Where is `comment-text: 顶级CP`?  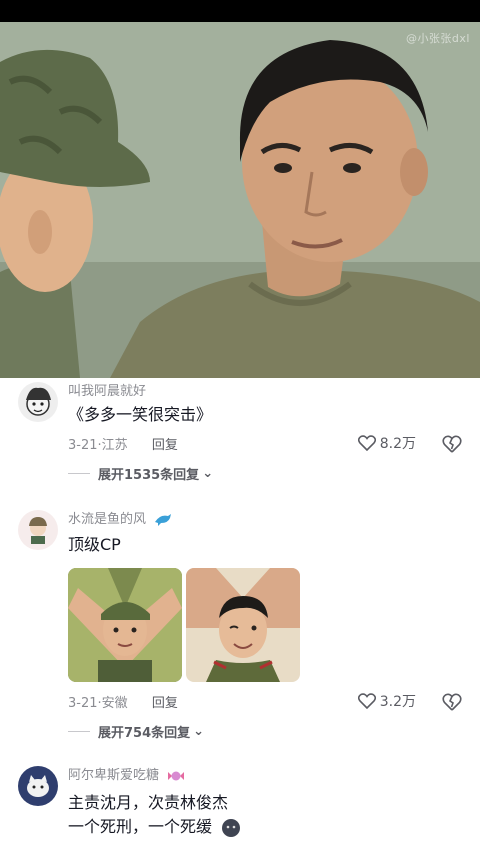 comment-text: 顶级CP is located at coordinates (94, 544).